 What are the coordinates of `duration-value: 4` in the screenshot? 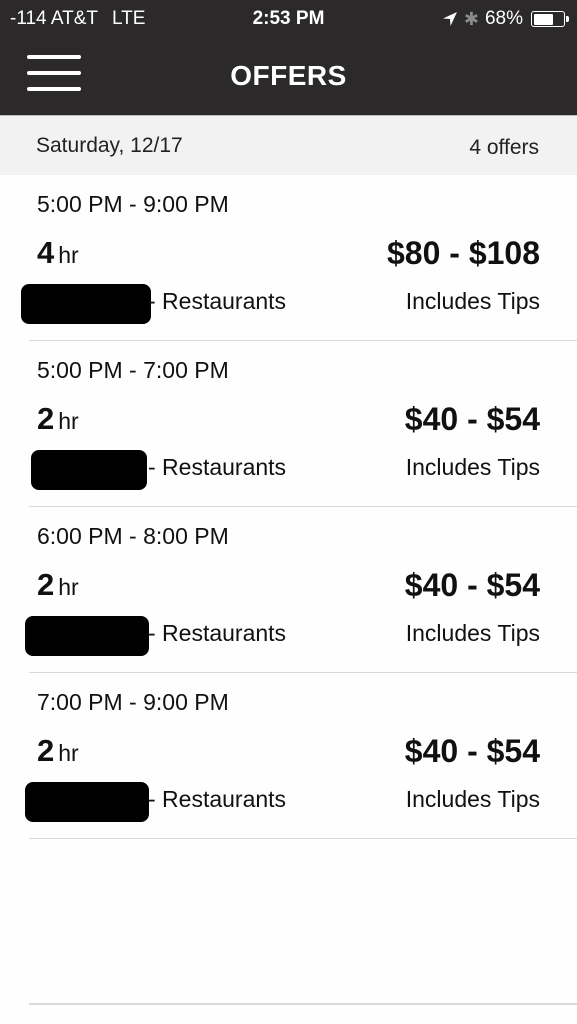 It's located at (46, 252).